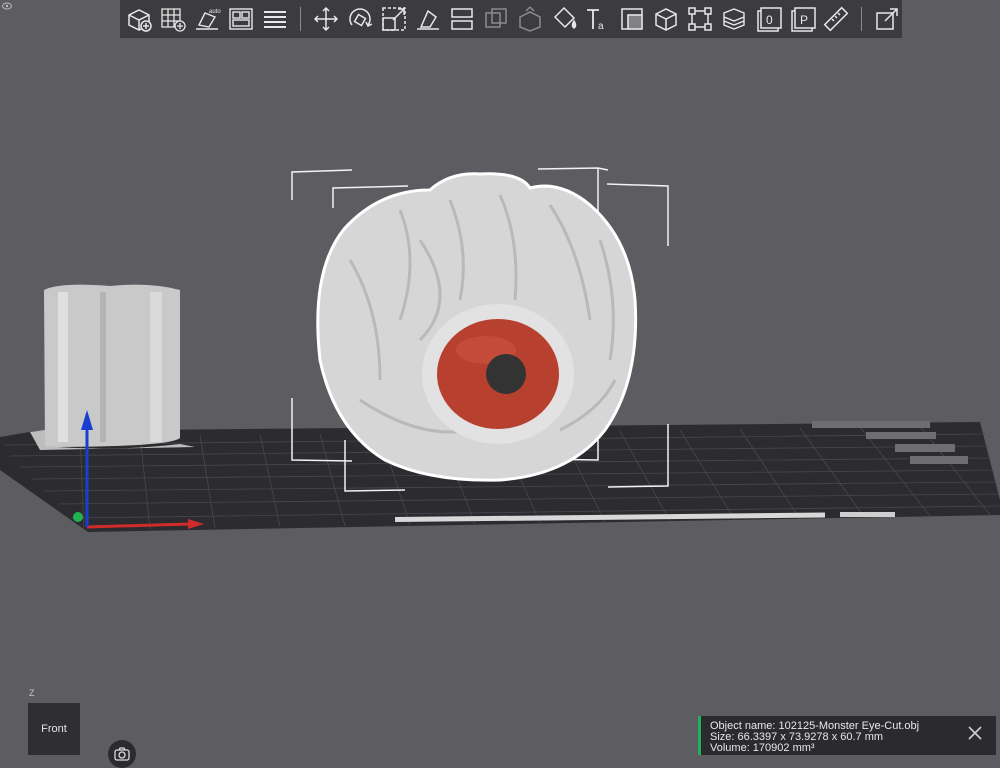  I want to click on height-range-icon, so click(632, 19).